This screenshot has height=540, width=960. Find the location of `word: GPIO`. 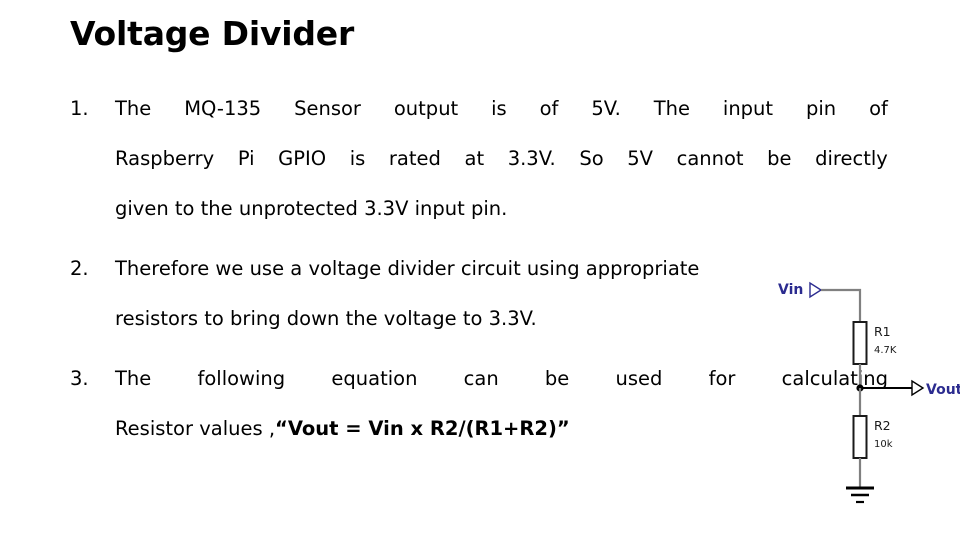

word: GPIO is located at coordinates (302, 158).